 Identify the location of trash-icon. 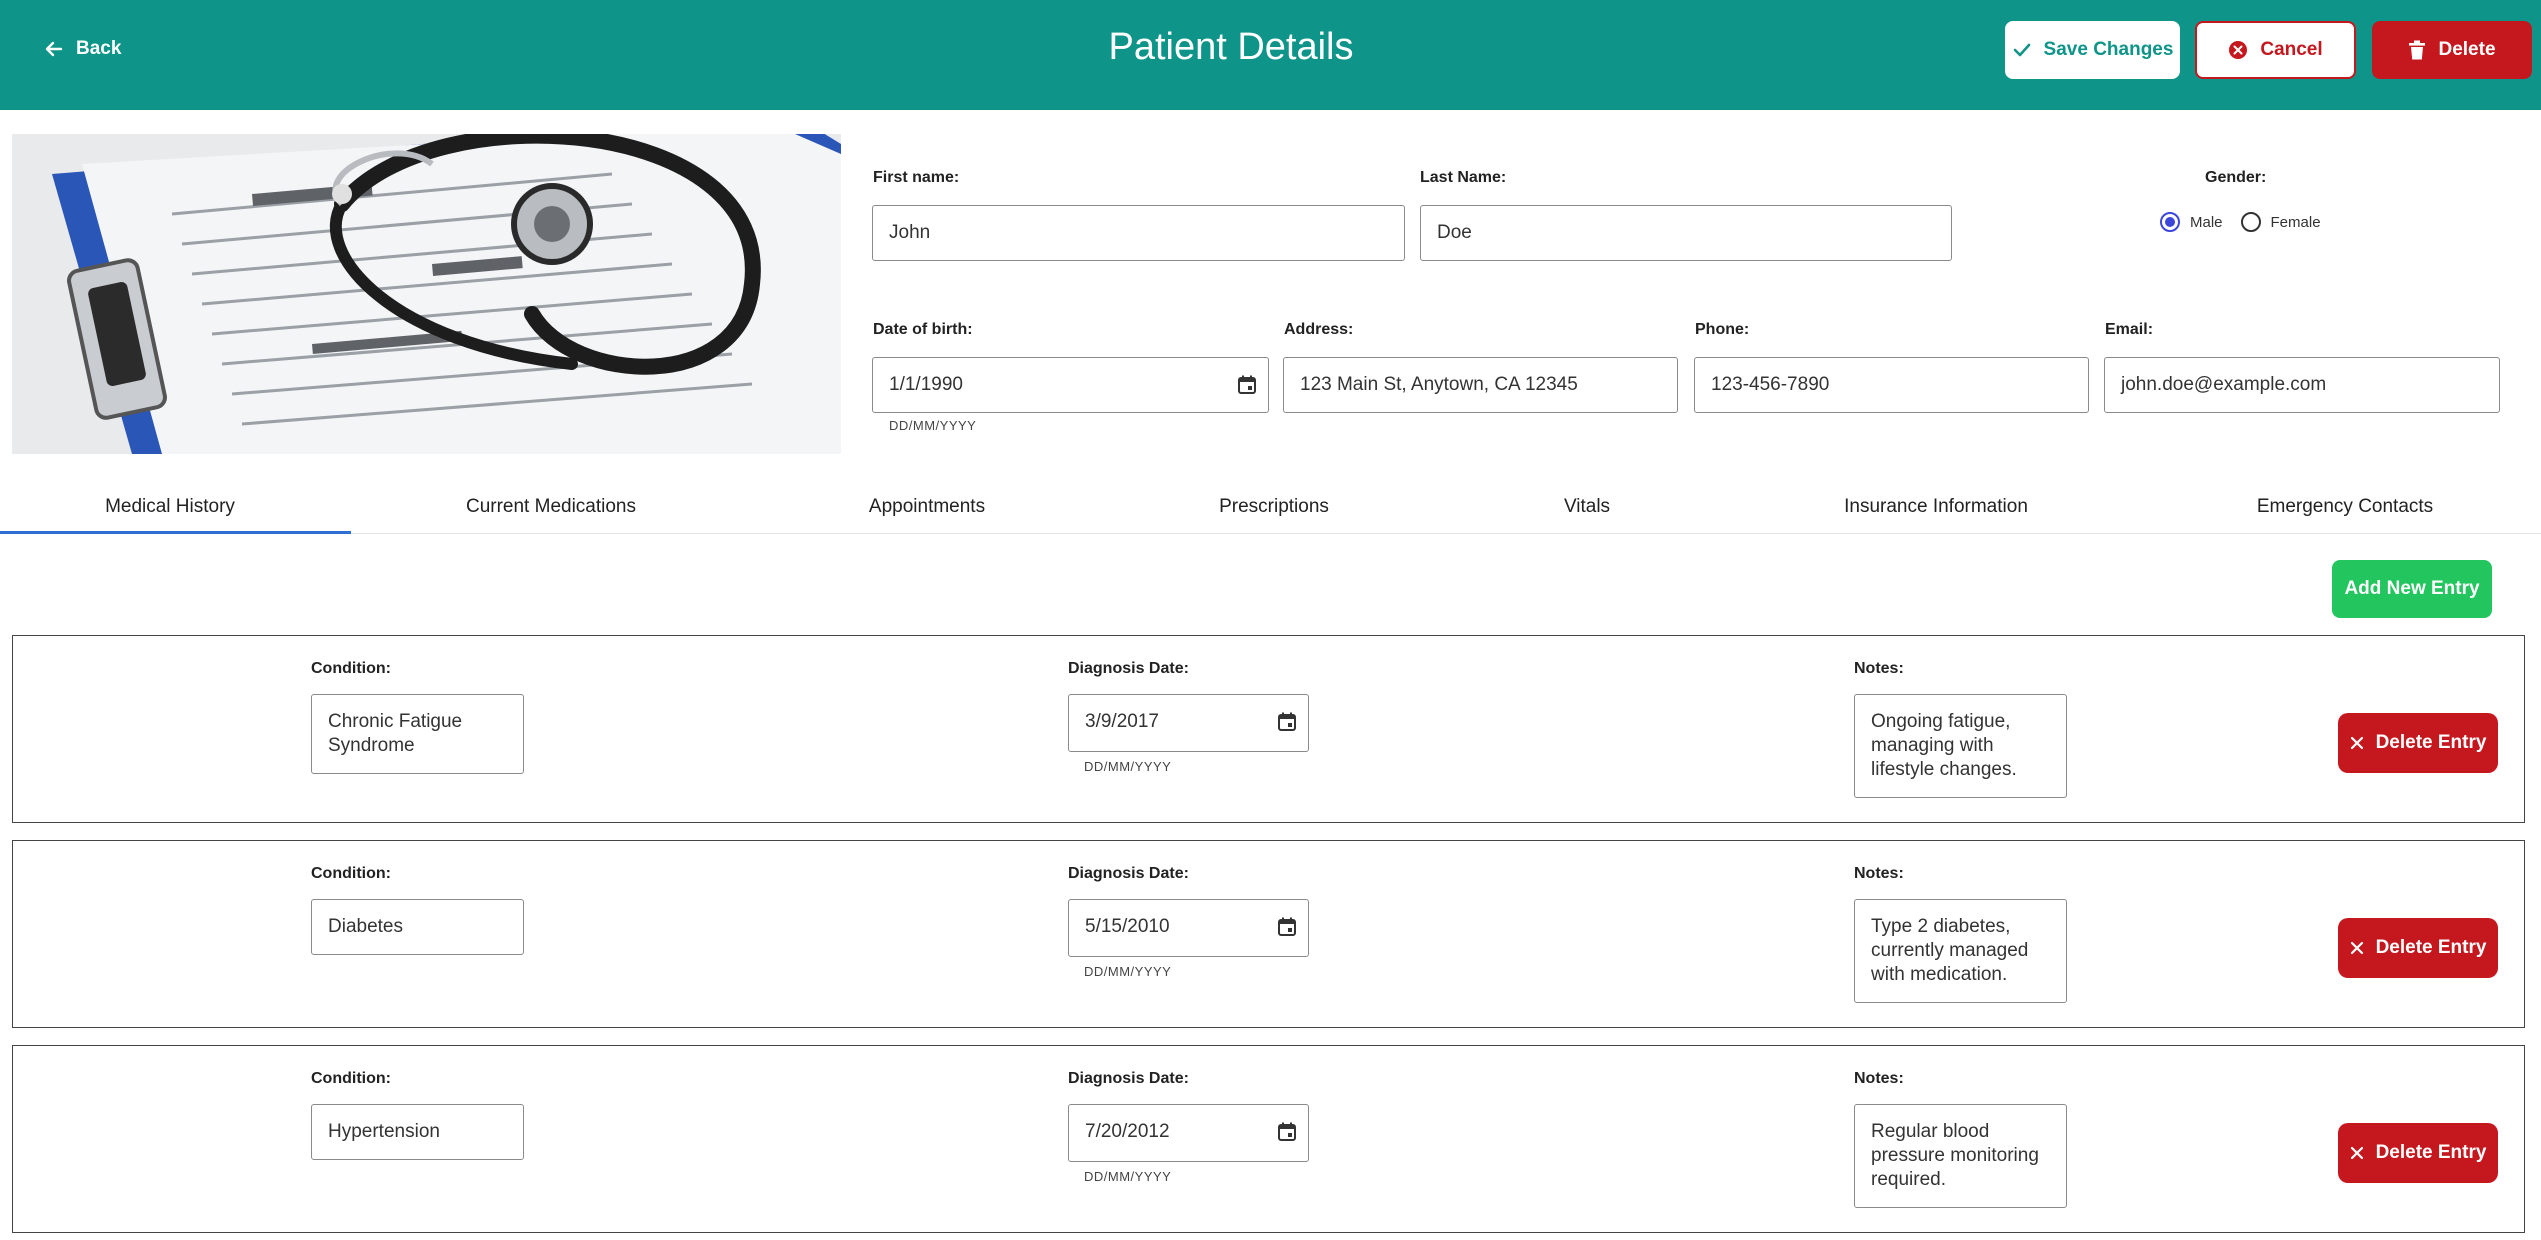
(2417, 50).